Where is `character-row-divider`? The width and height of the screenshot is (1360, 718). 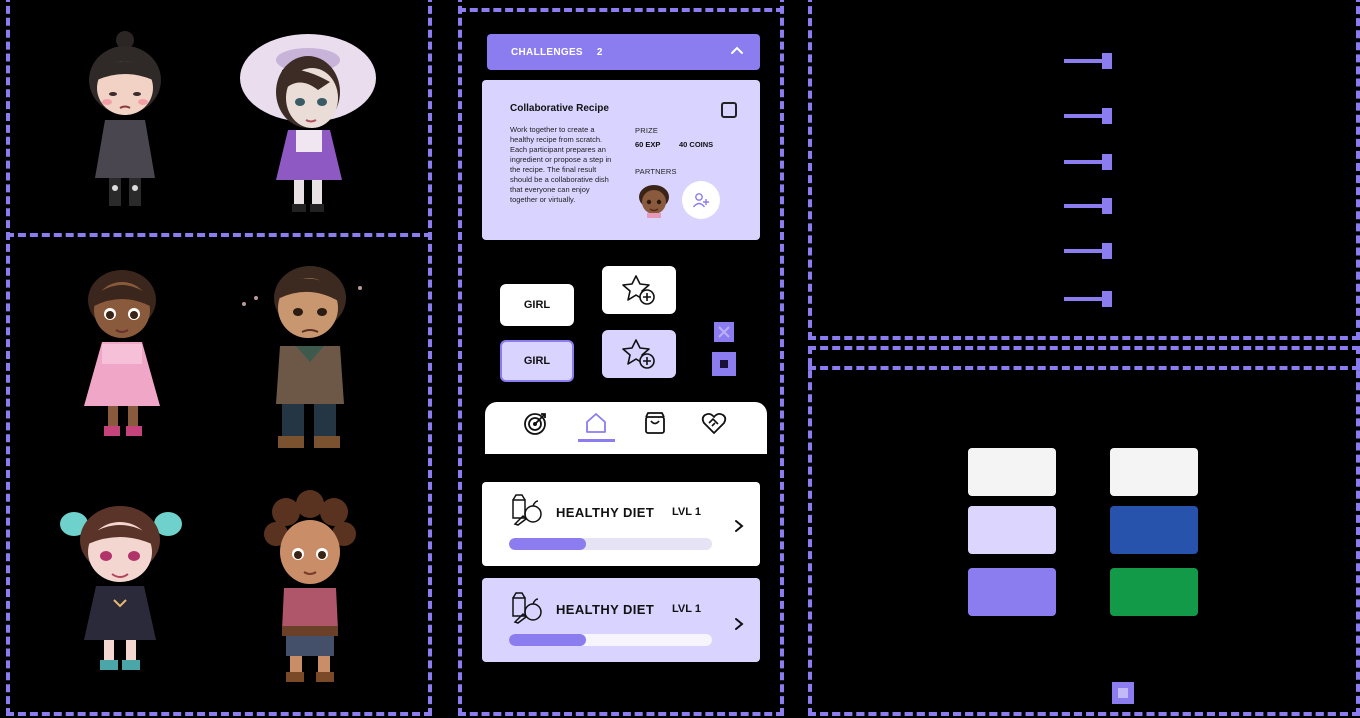 character-row-divider is located at coordinates (219, 235).